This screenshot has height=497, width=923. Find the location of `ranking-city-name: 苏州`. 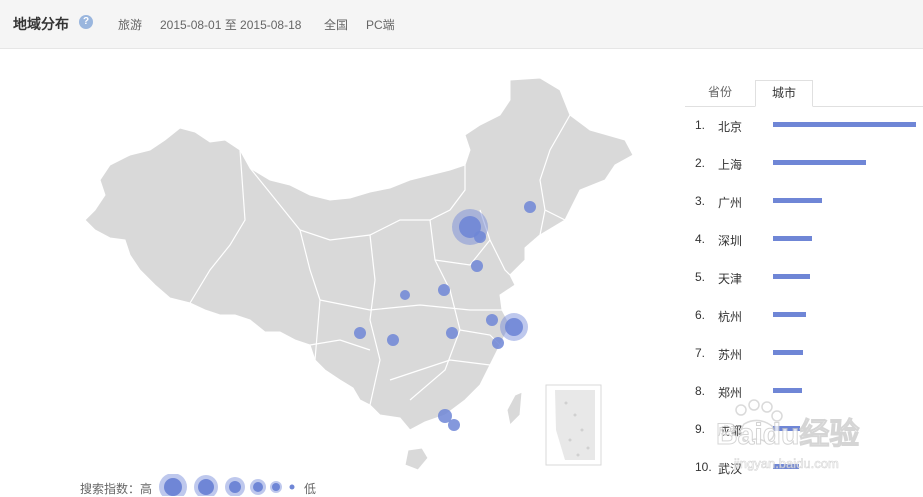

ranking-city-name: 苏州 is located at coordinates (730, 355).